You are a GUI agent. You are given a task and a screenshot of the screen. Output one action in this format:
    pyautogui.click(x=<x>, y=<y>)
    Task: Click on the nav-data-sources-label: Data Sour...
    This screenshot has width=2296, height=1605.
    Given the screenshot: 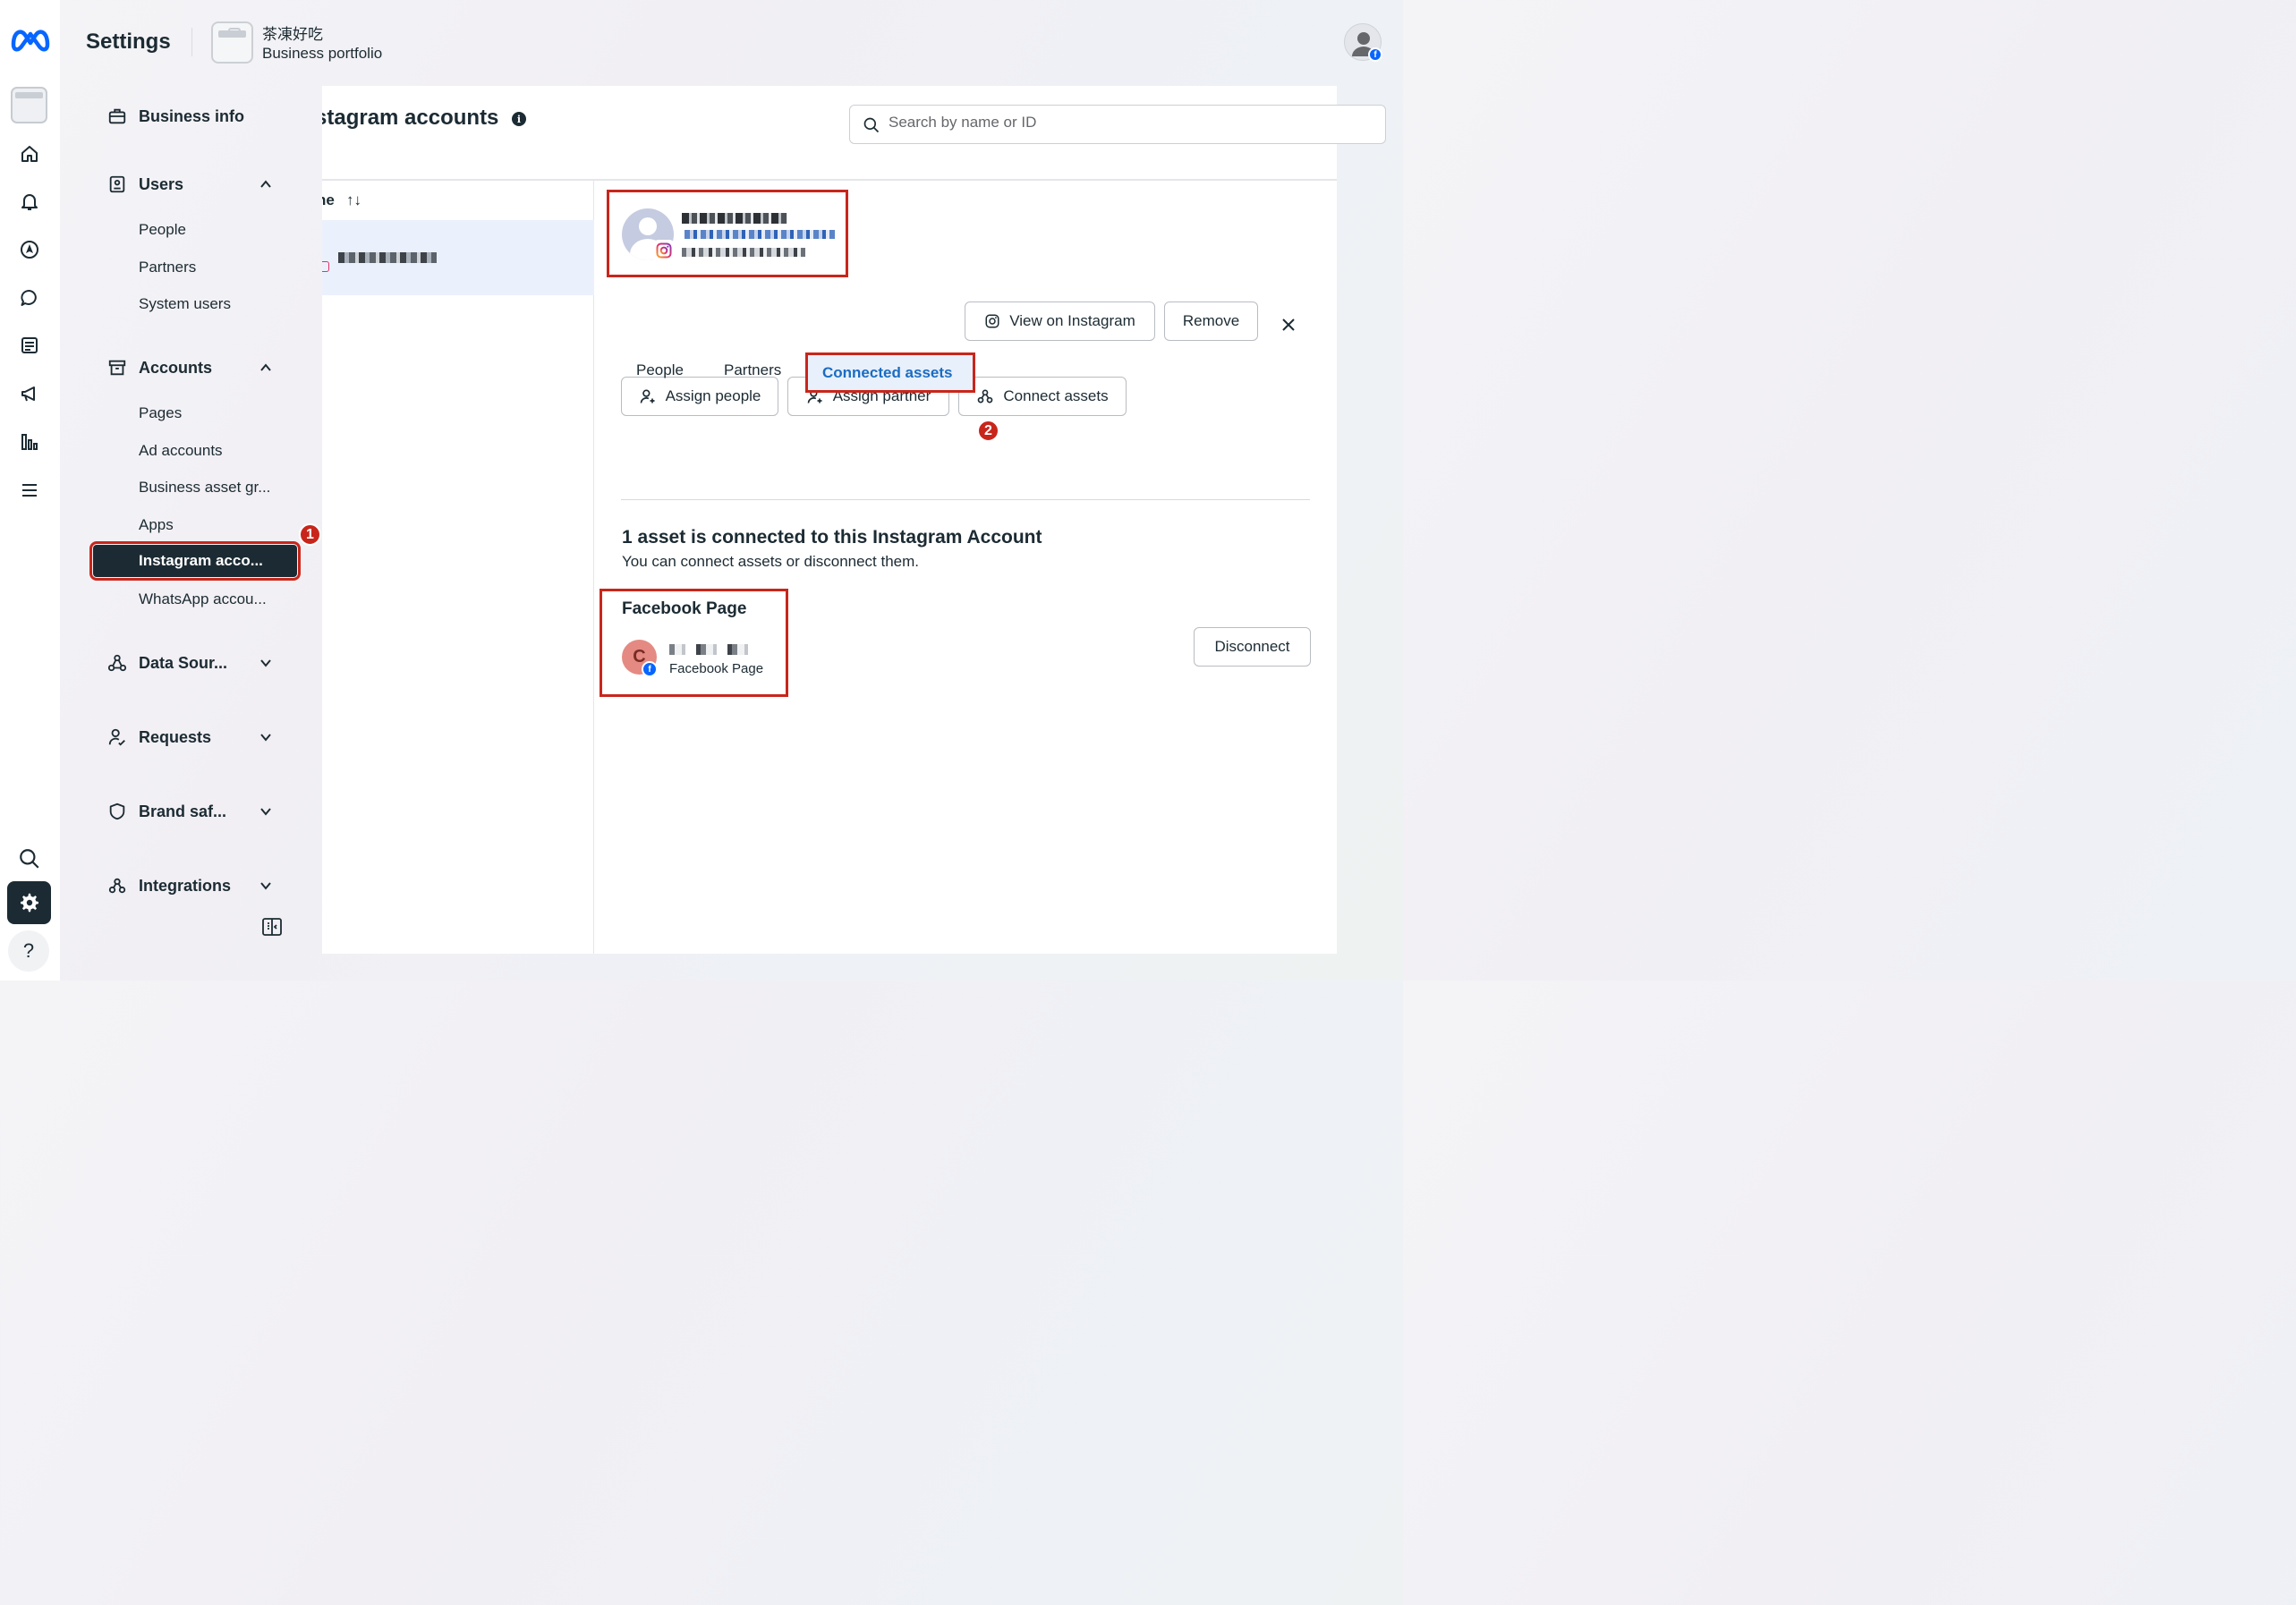 What is the action you would take?
    pyautogui.click(x=183, y=662)
    